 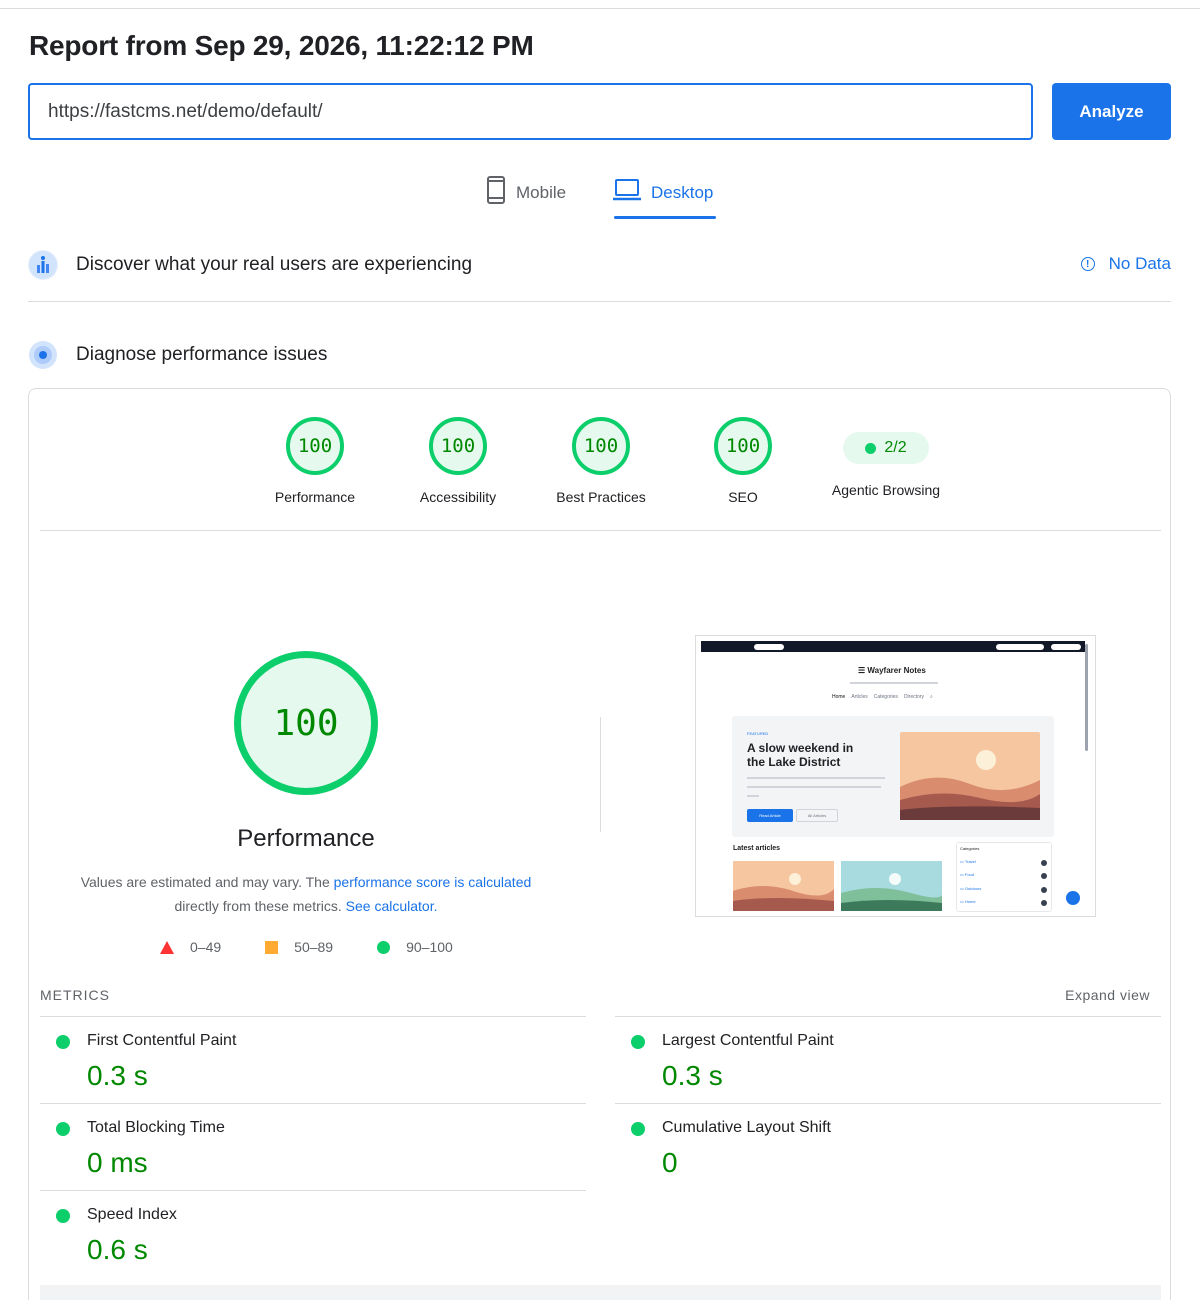 What do you see at coordinates (541, 192) in the screenshot?
I see `tab-mobile-label: Mobile` at bounding box center [541, 192].